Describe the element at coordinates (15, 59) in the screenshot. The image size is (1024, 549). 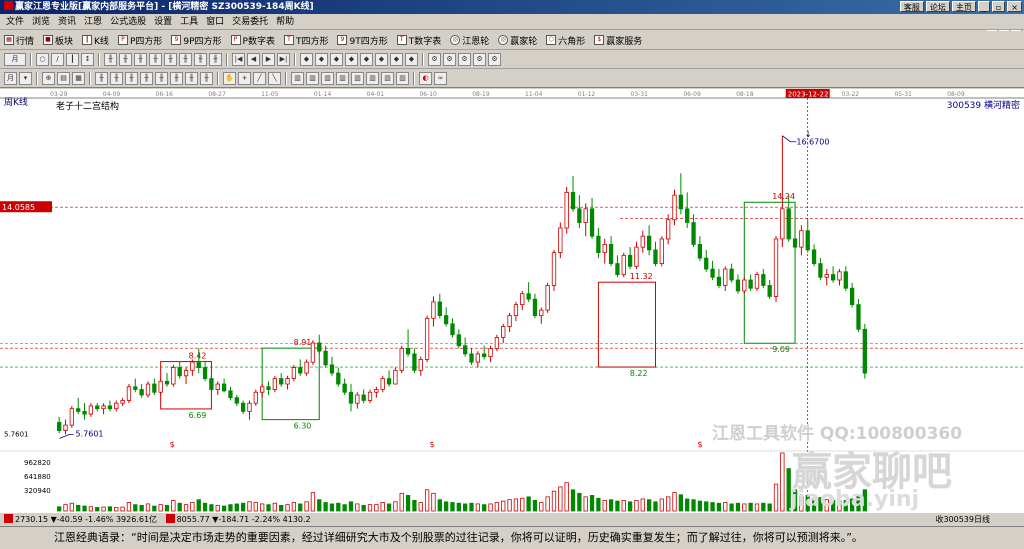
I see `period-select: 月` at that location.